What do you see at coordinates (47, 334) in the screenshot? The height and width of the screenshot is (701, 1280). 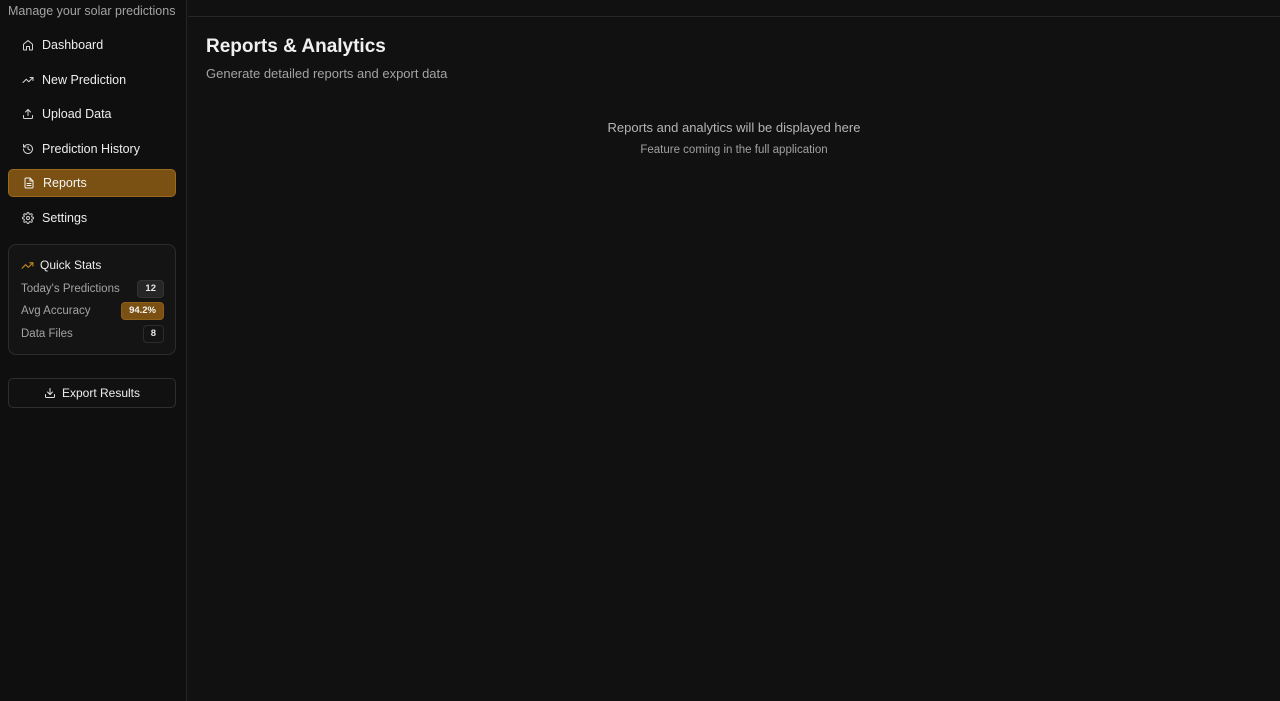 I see `stat-label: Data Files` at bounding box center [47, 334].